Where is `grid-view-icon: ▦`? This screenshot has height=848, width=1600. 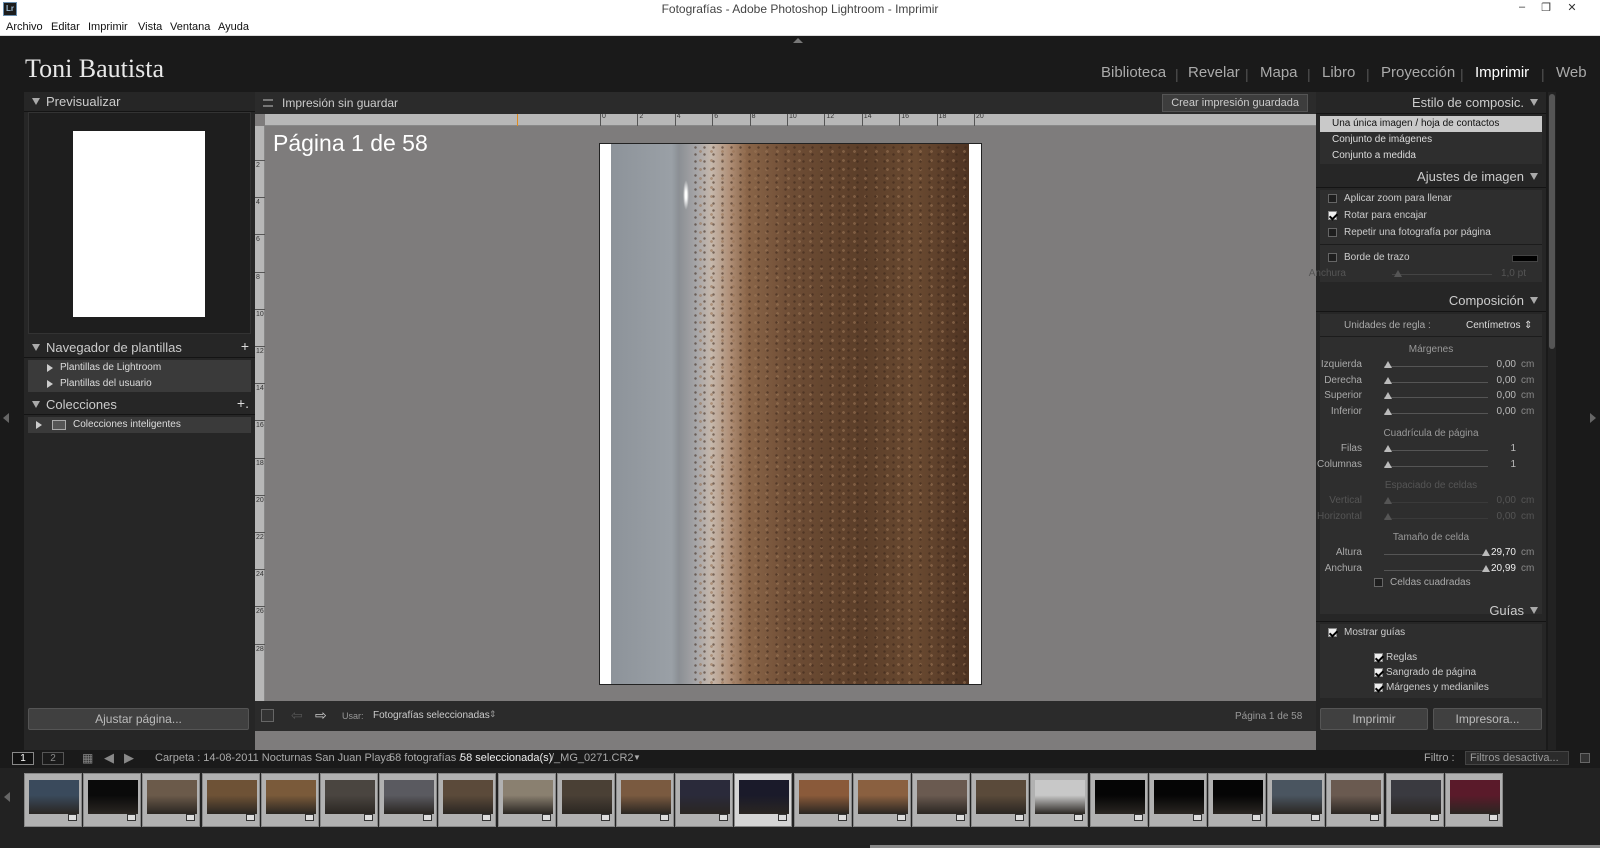
grid-view-icon: ▦ is located at coordinates (87, 758).